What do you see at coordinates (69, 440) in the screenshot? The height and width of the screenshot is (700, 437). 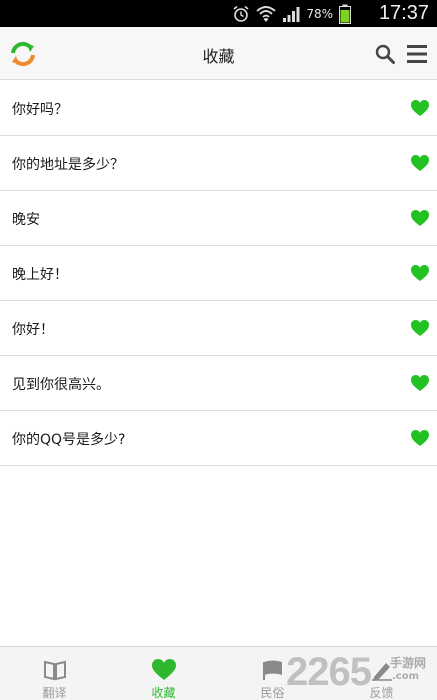 I see `favorite-text: 你的QQ号是多少?` at bounding box center [69, 440].